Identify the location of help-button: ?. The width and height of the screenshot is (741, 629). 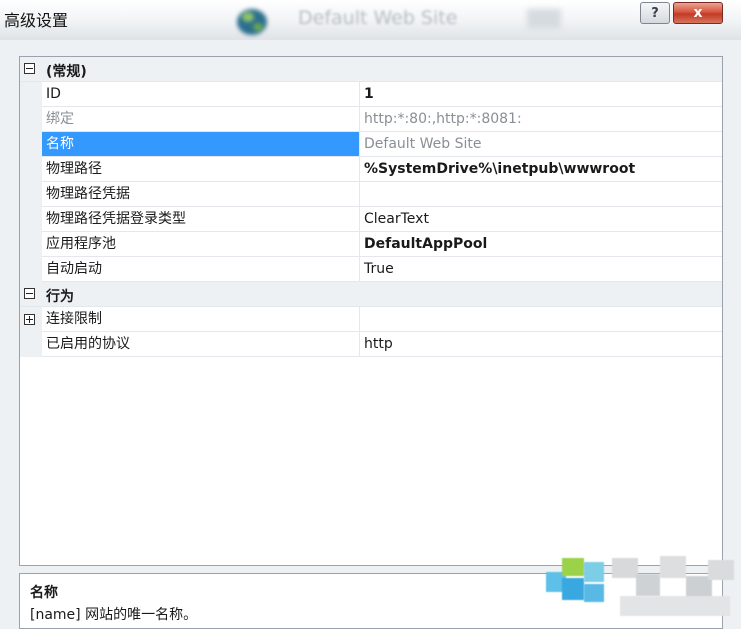
(655, 13).